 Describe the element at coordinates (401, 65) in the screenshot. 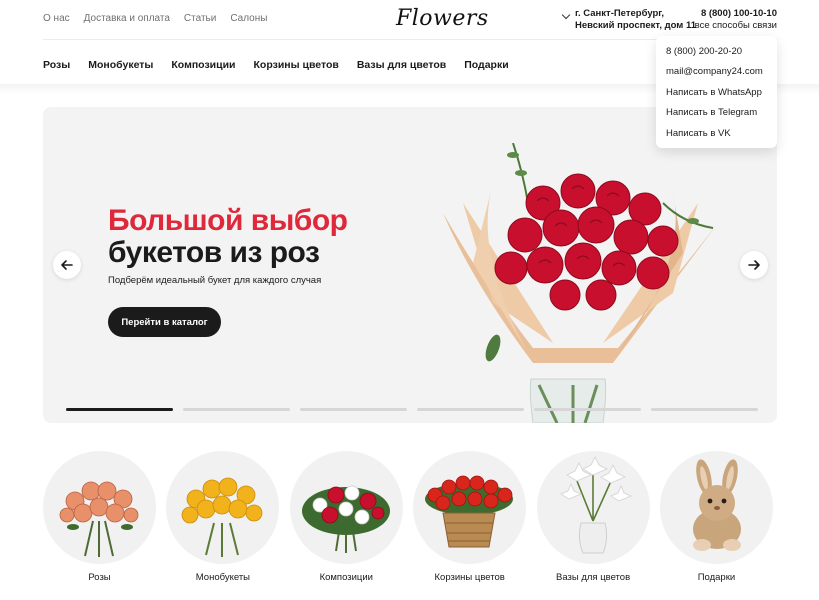

I see `nav-item-vases: Вазы для цветов` at that location.